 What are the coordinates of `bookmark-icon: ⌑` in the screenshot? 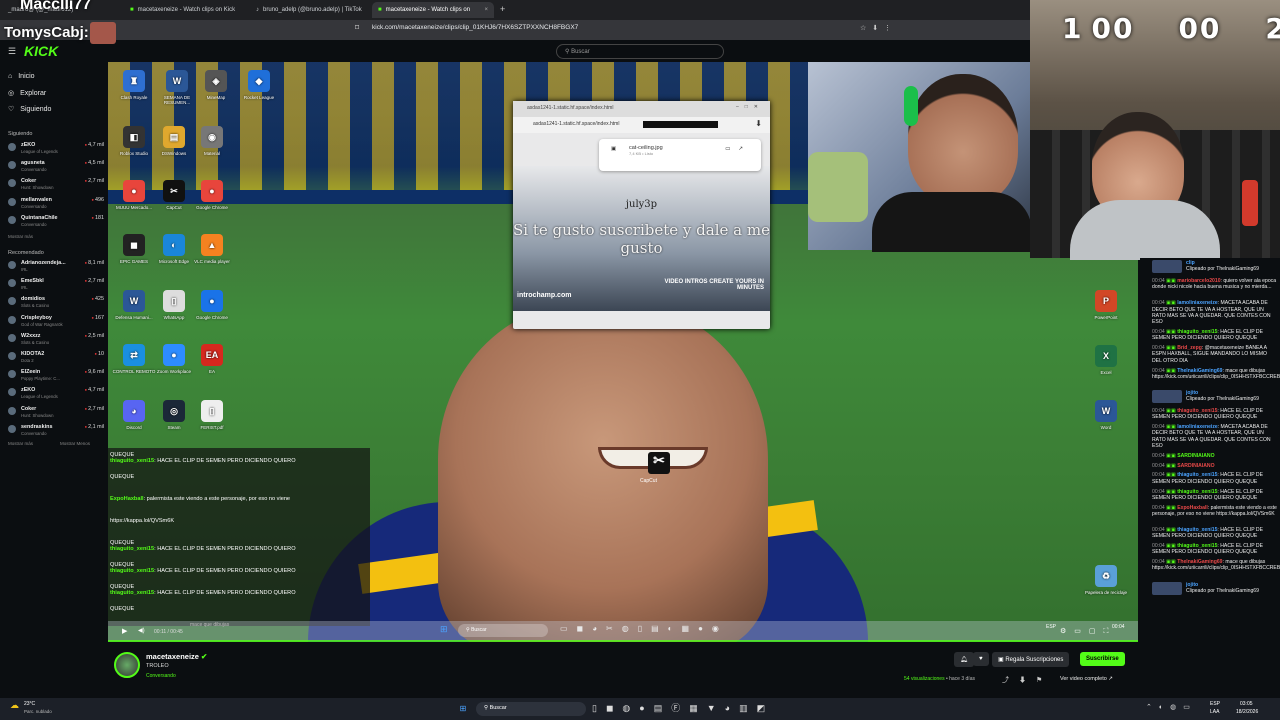 It's located at (357, 27).